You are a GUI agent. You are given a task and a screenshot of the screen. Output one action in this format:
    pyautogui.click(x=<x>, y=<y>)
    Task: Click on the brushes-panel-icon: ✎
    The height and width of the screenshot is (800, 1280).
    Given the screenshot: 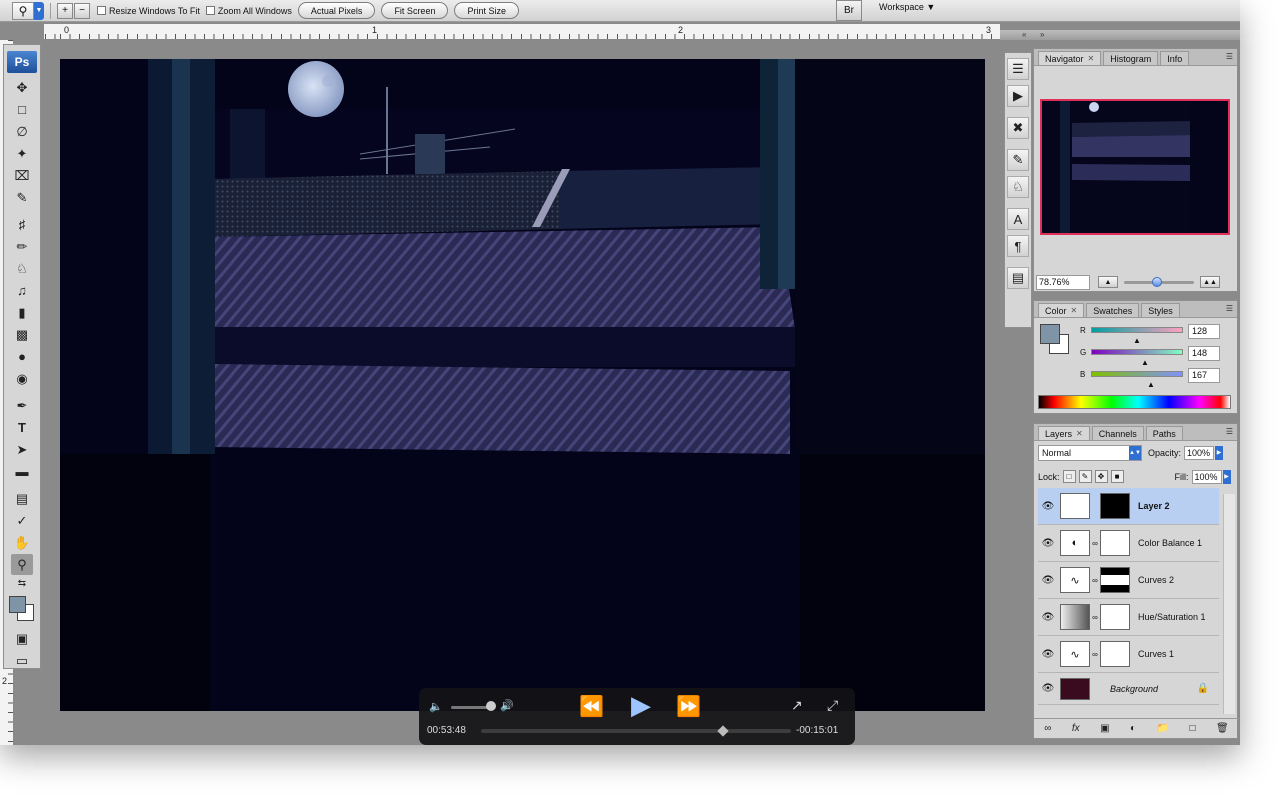 What is the action you would take?
    pyautogui.click(x=1018, y=160)
    